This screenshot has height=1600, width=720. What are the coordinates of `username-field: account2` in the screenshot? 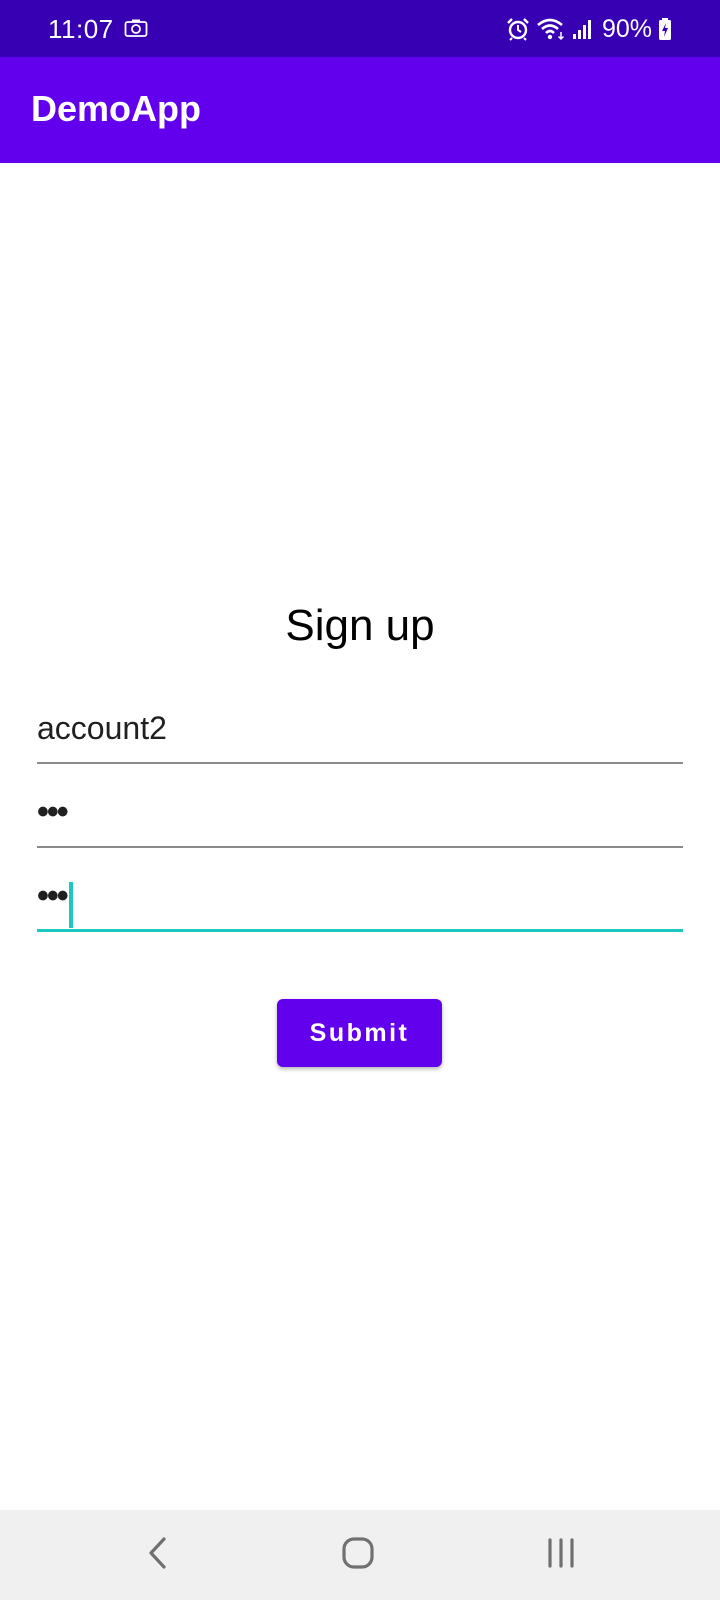 It's located at (360, 732).